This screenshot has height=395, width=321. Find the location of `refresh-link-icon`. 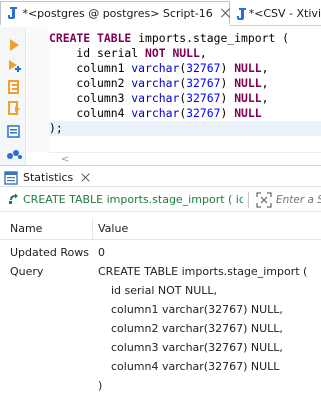

refresh-link-icon is located at coordinates (13, 198).